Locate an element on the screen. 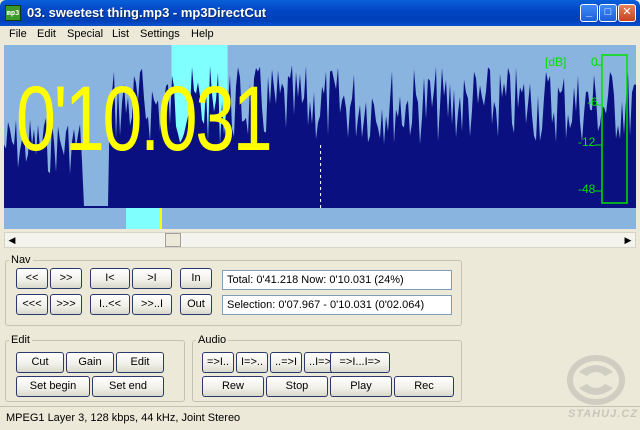 This screenshot has height=430, width=640. db-0-label: 0 is located at coordinates (594, 62).